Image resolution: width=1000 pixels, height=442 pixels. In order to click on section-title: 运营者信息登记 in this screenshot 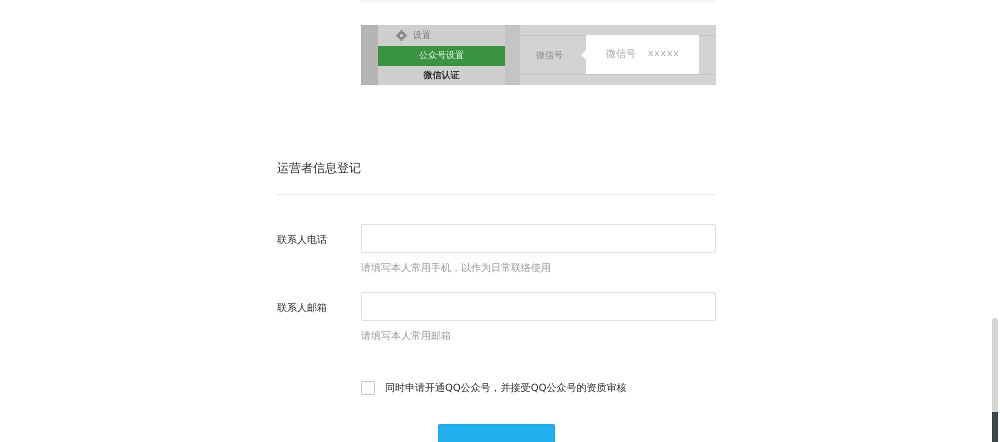, I will do `click(319, 168)`.